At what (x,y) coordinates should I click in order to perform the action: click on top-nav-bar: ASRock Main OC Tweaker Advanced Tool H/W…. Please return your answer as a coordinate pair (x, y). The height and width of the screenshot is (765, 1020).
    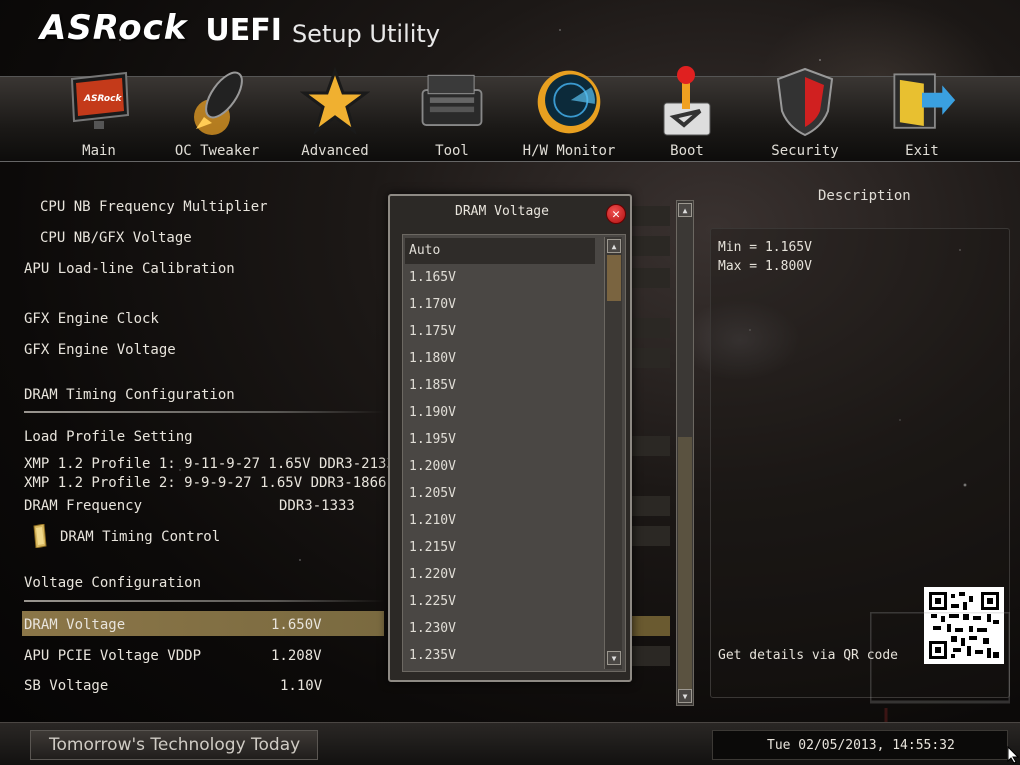
    Looking at the image, I should click on (510, 114).